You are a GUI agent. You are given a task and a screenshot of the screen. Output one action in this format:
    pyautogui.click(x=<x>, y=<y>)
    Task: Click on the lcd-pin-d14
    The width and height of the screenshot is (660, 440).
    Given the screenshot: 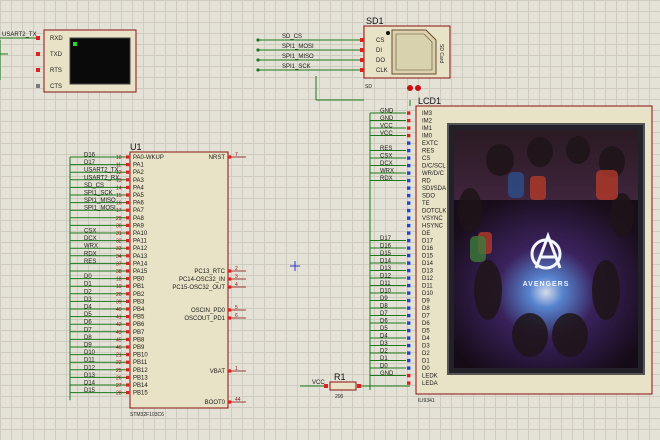 What is the action you would take?
    pyautogui.click(x=409, y=263)
    